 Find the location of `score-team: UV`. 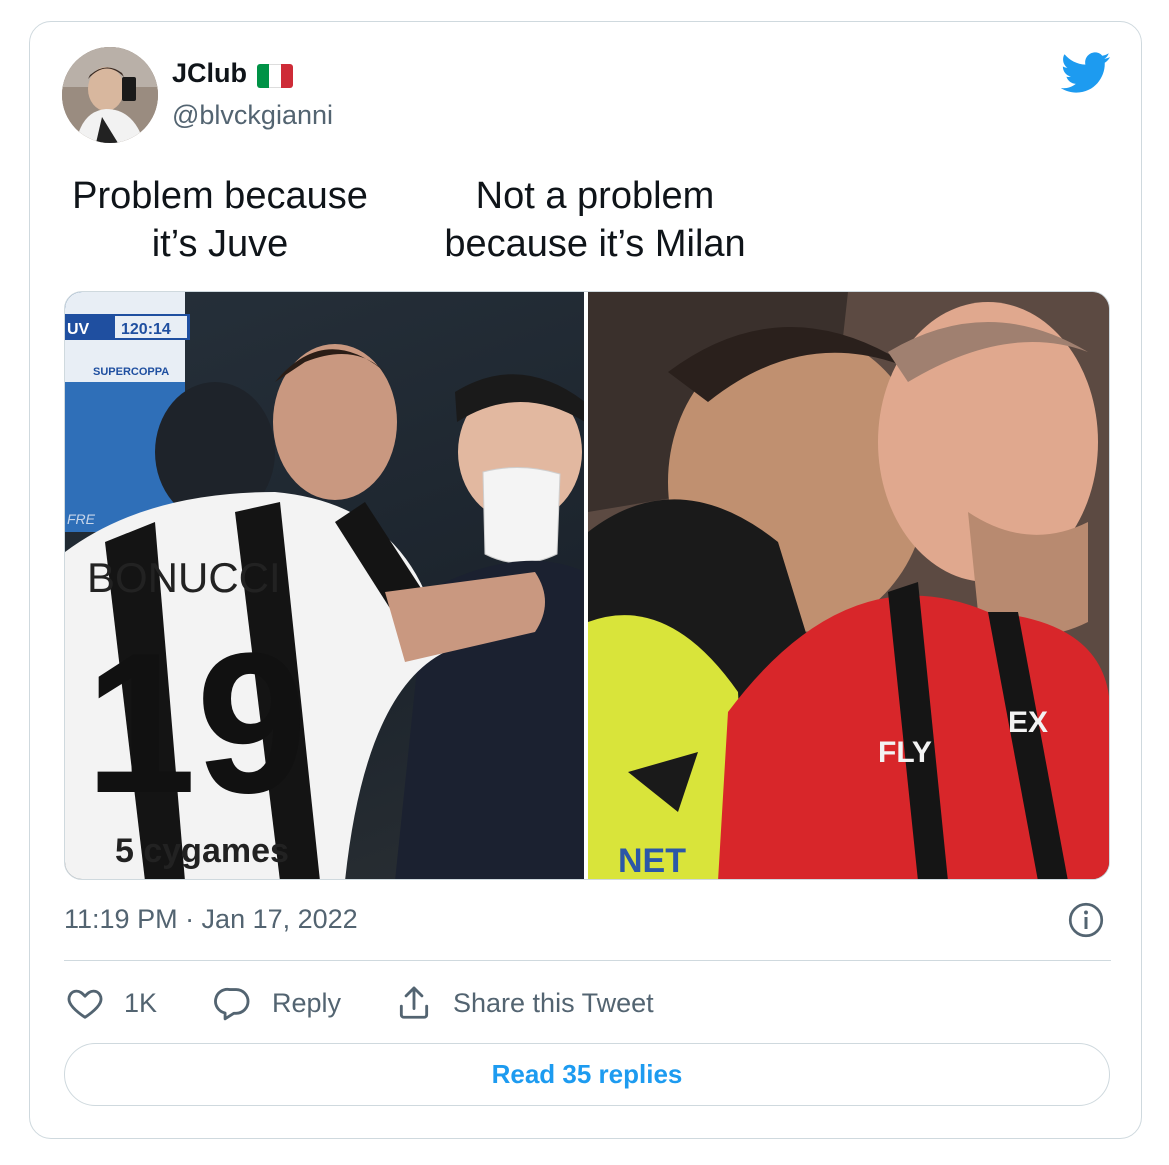

score-team: UV is located at coordinates (78, 329).